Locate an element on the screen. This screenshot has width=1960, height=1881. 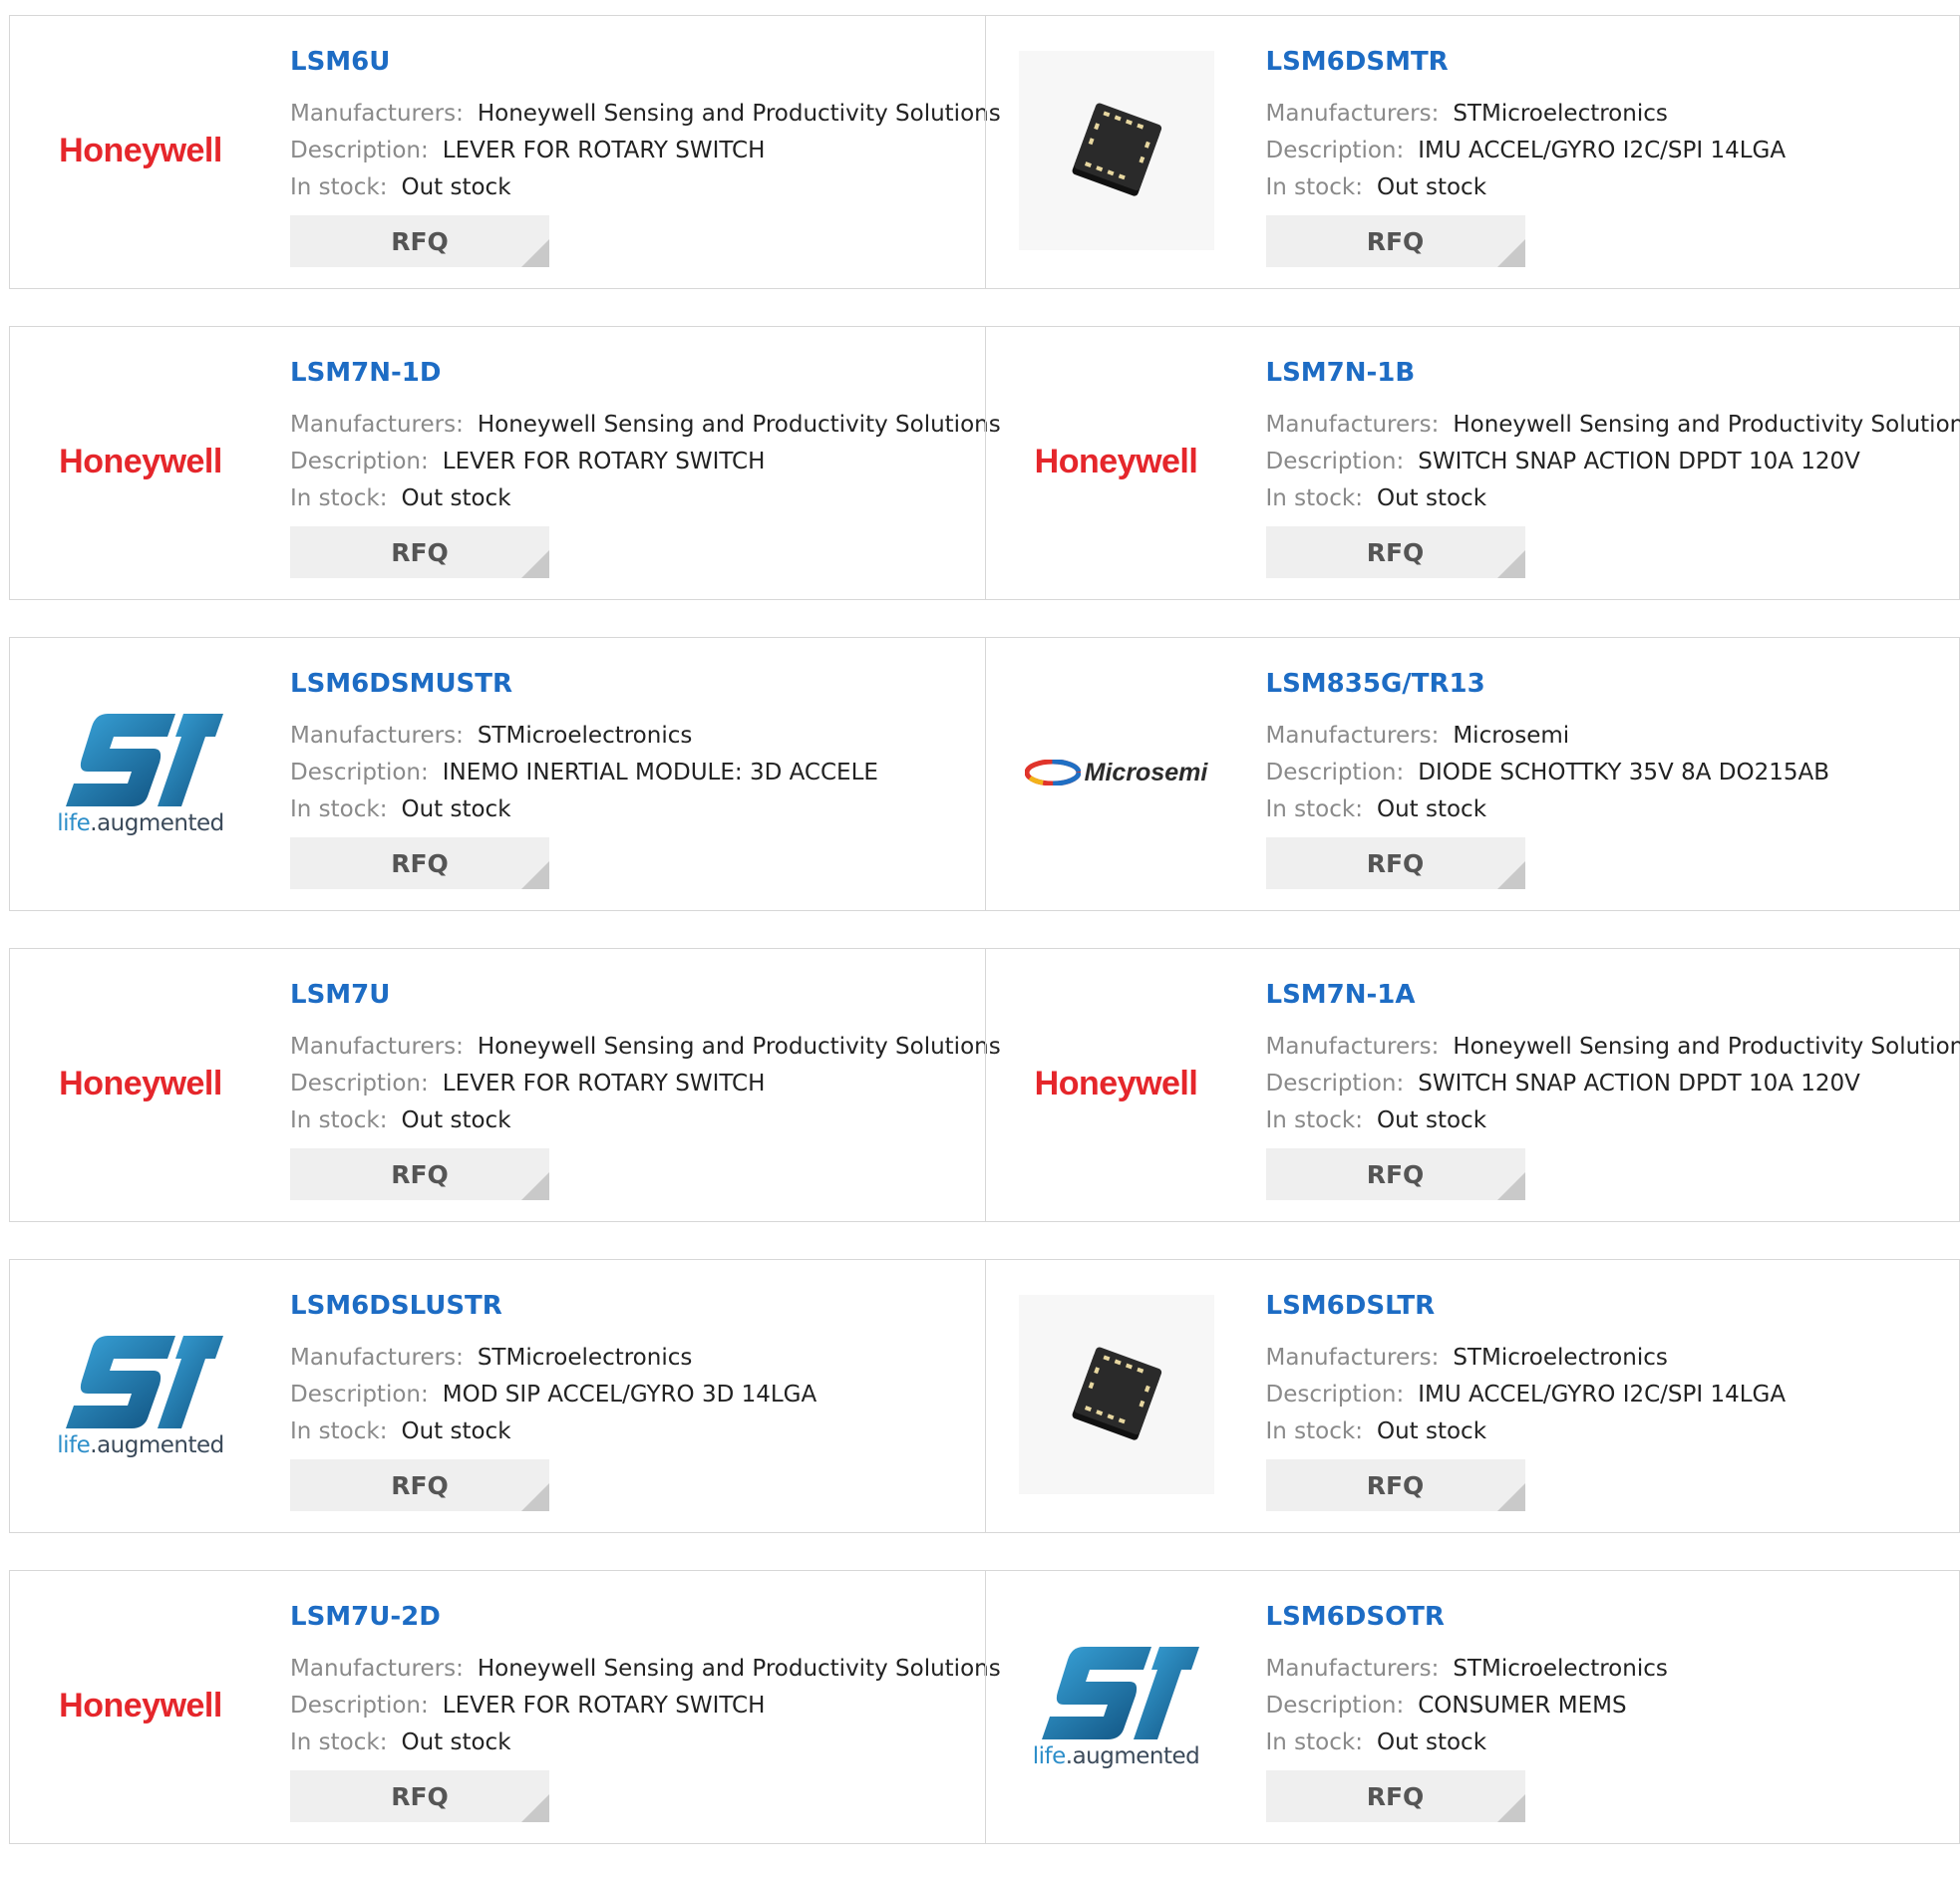
st-mark-icon is located at coordinates (144, 1382).